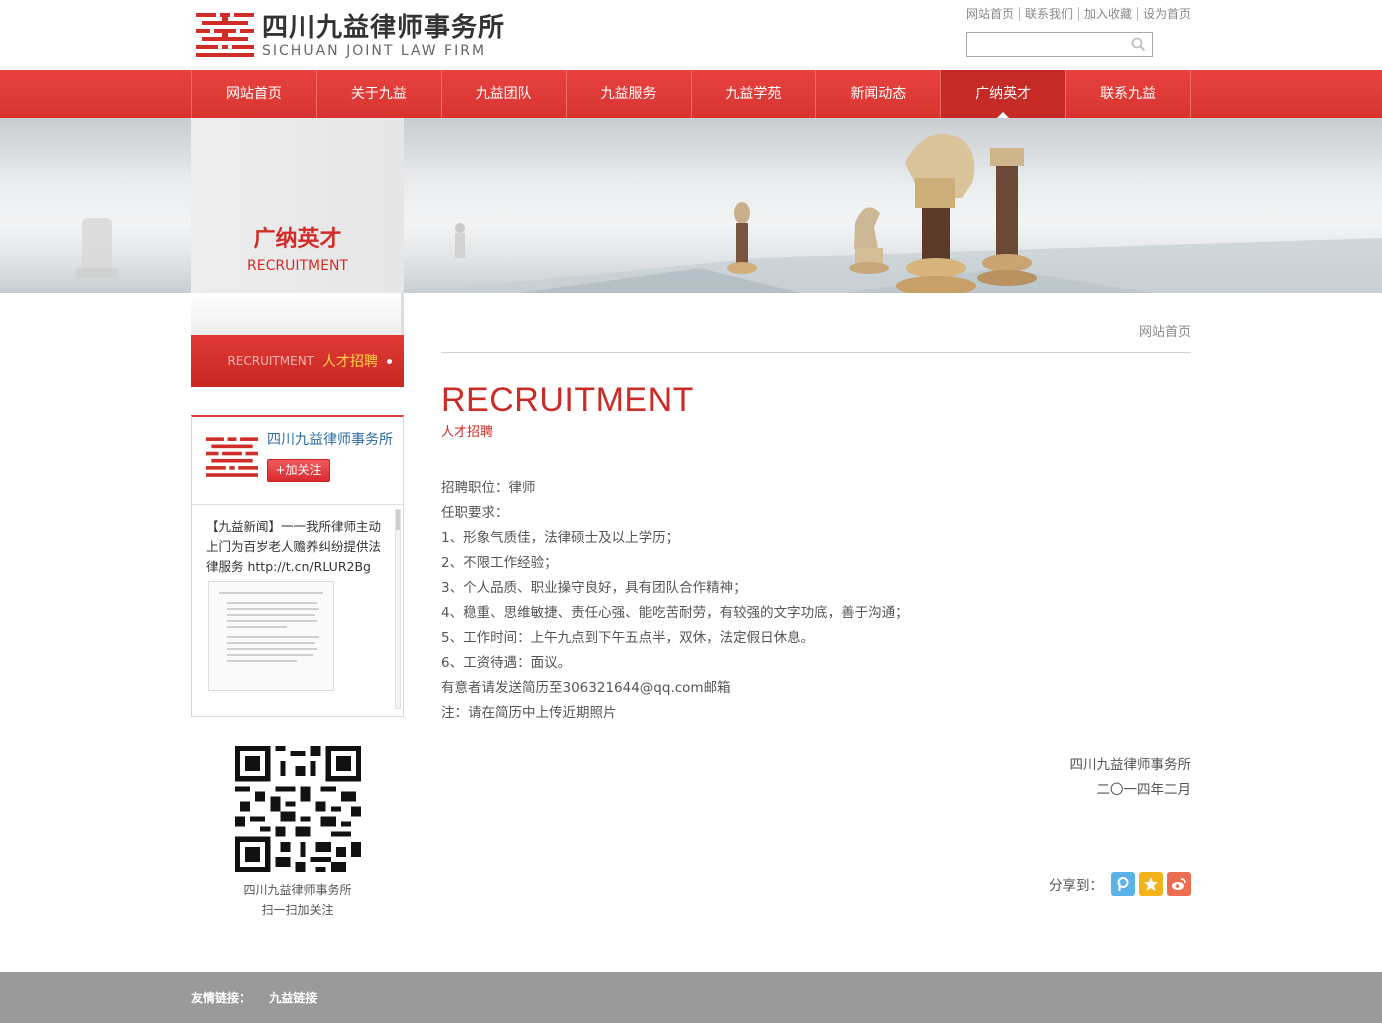 The width and height of the screenshot is (1382, 1023). I want to click on weibo-account-name: 四川九益律师事务所, so click(330, 439).